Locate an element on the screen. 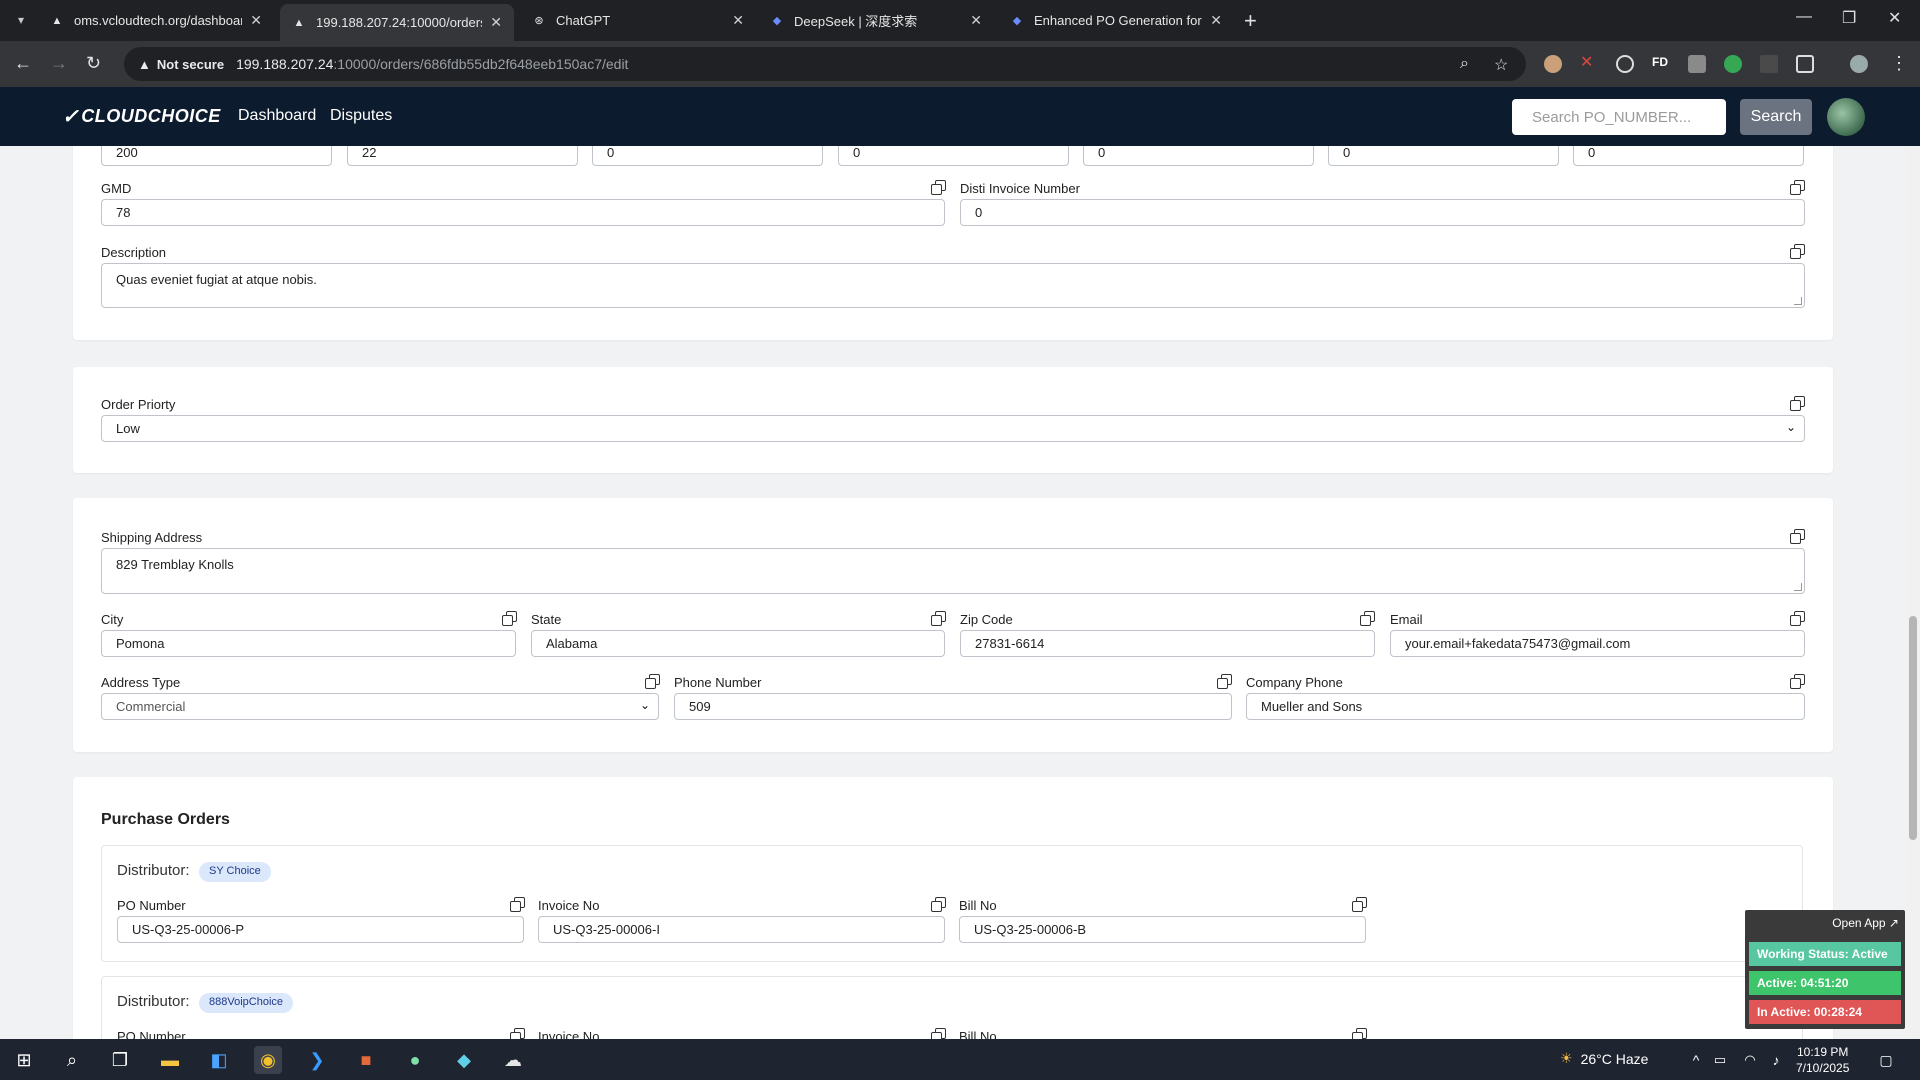 The width and height of the screenshot is (1920, 1080). disti-invoice-field: 0 is located at coordinates (1382, 212).